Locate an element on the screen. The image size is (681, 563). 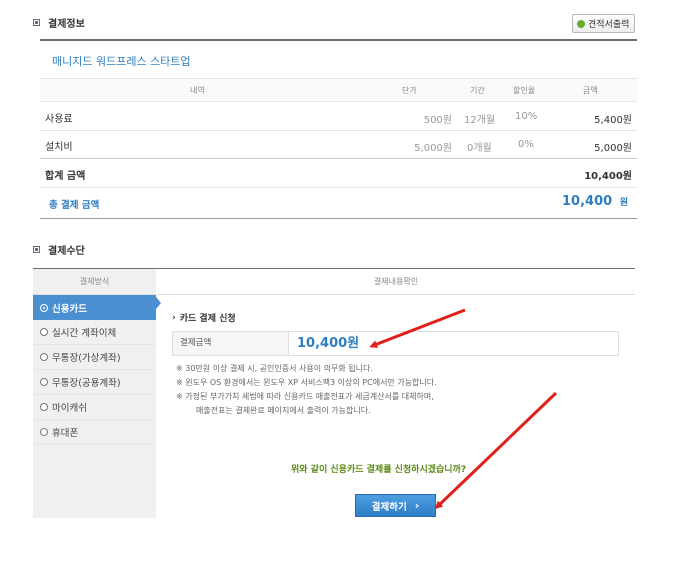
annotation-arrows is located at coordinates (463, 409).